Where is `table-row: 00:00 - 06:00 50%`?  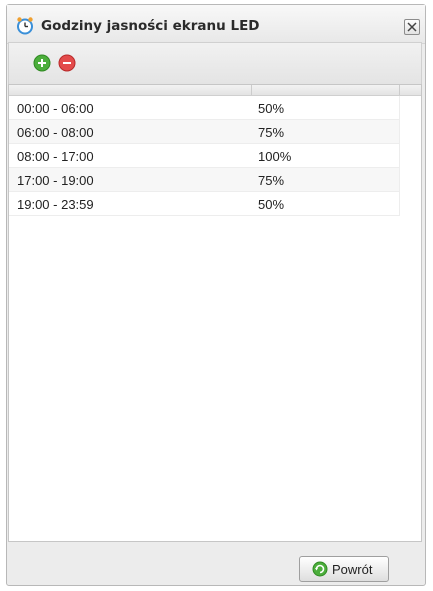
table-row: 00:00 - 06:00 50% is located at coordinates (204, 108).